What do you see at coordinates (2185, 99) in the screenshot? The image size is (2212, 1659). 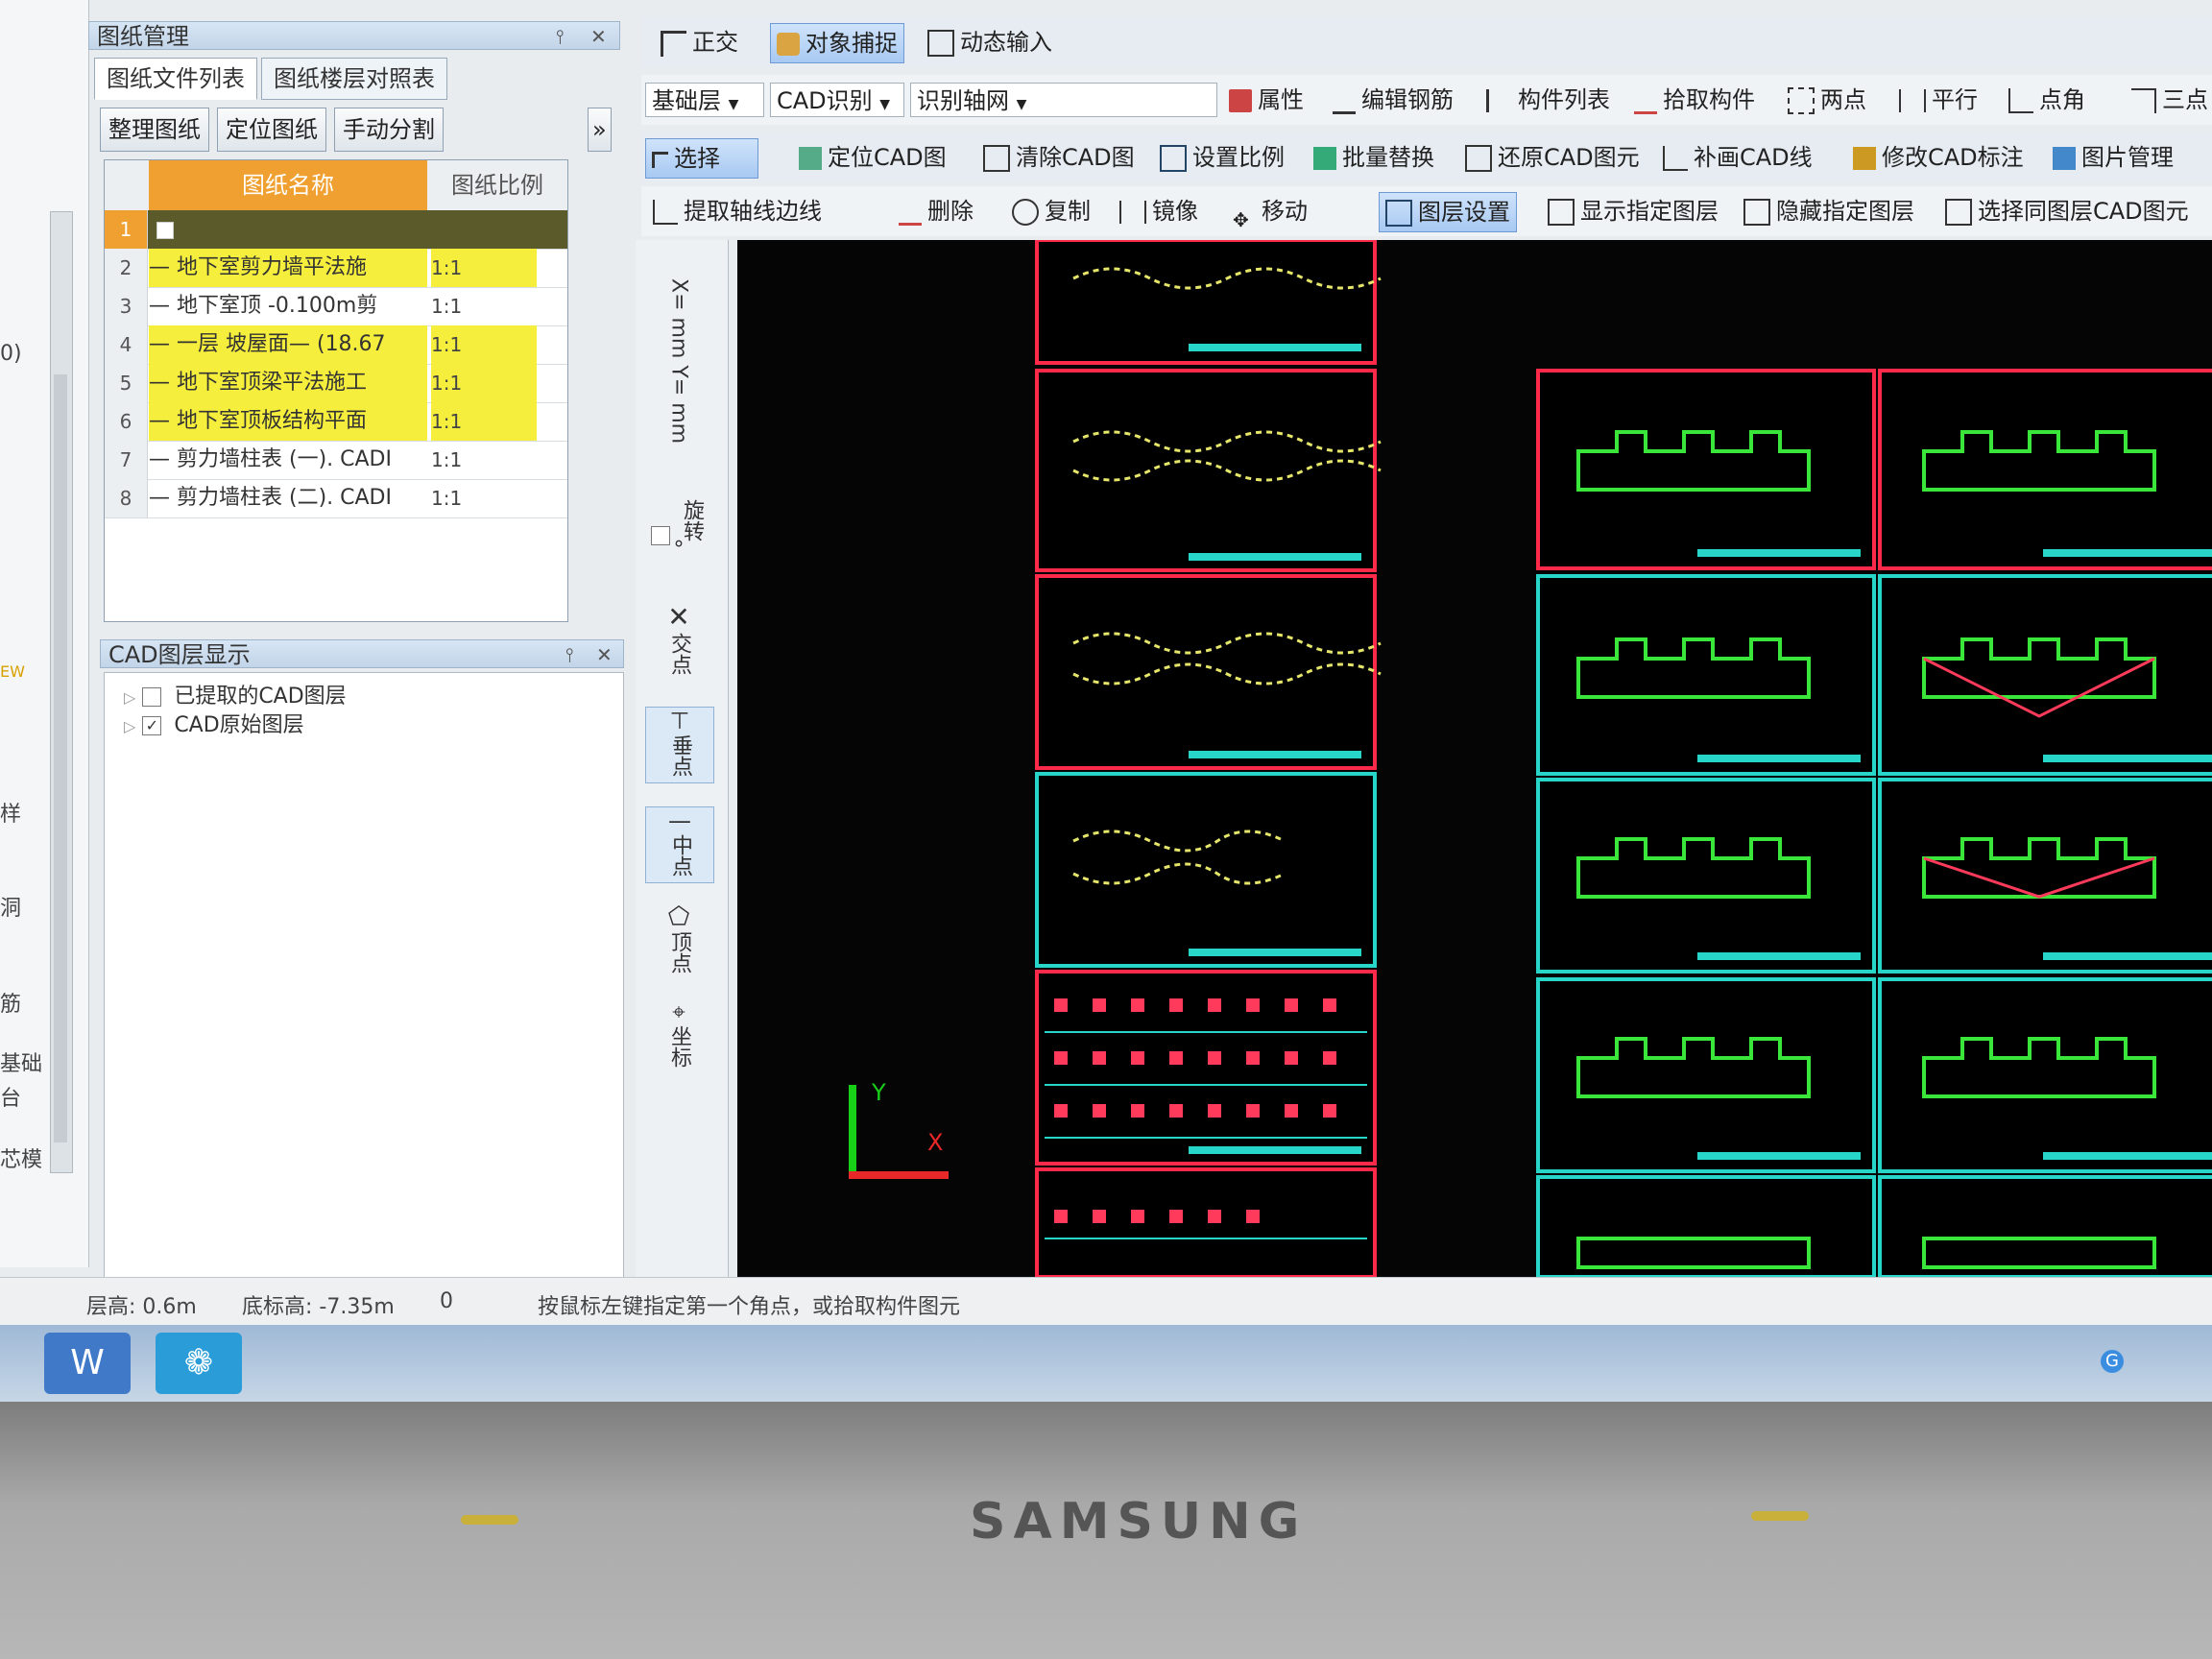 I see `three-point-label: 三点` at bounding box center [2185, 99].